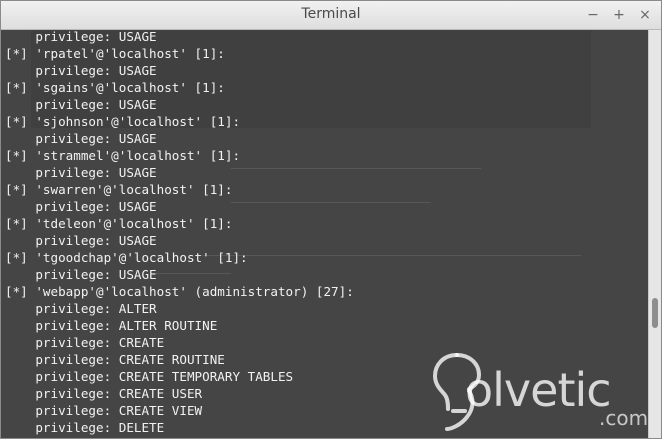 Image resolution: width=662 pixels, height=439 pixels. I want to click on terminal-line: [*] 'sgains'@'localhost' [1]:, so click(115, 87).